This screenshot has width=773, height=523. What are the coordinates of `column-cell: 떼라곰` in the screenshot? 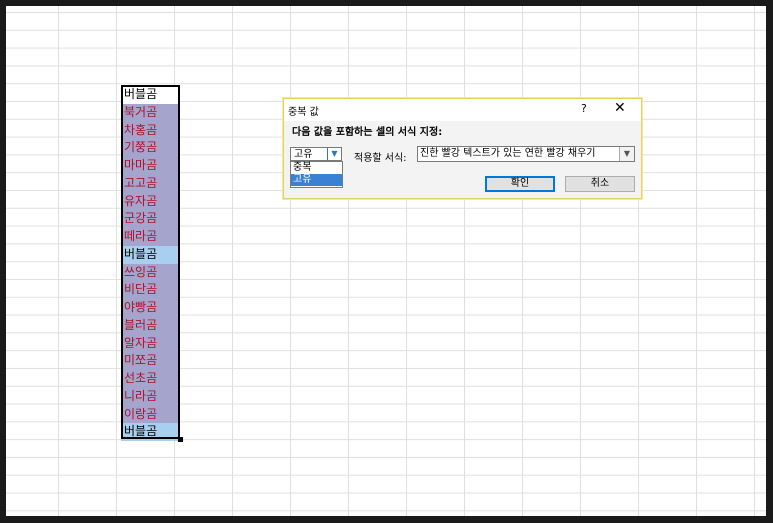 It's located at (150, 237).